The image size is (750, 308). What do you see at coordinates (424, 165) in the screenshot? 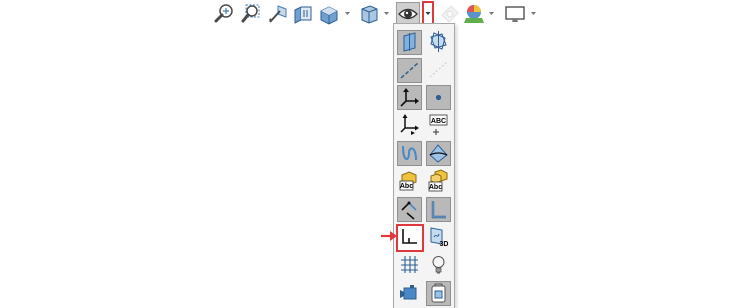
I see `hide-show-items-flyout: ABC Abc Abc 3D` at bounding box center [424, 165].